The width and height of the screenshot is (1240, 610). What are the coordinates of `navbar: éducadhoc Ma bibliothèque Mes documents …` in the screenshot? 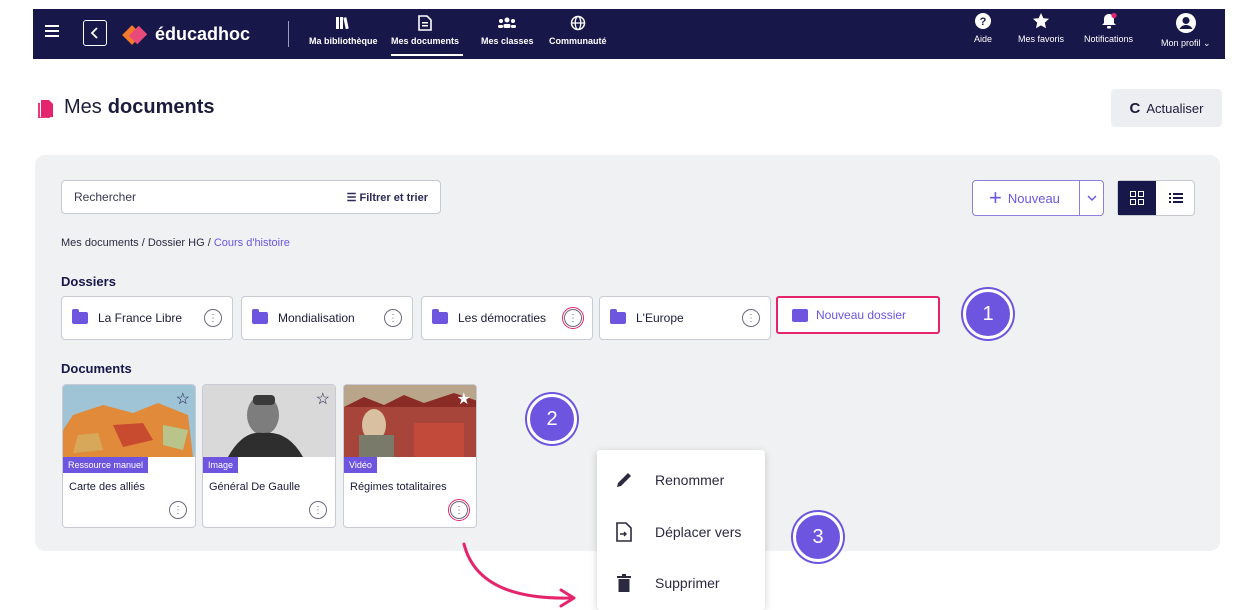 It's located at (629, 34).